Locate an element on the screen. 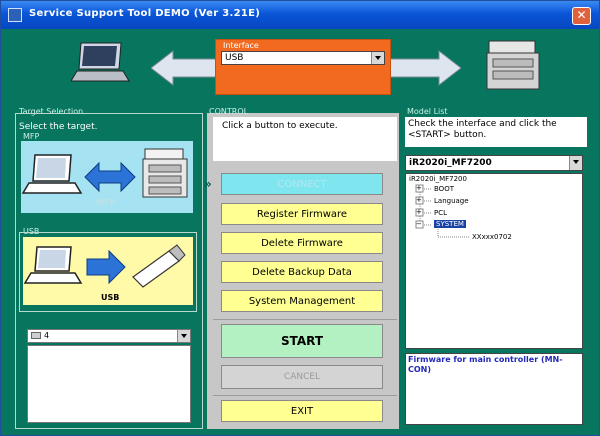 The height and width of the screenshot is (436, 600). system-management-button: System Management is located at coordinates (302, 301).